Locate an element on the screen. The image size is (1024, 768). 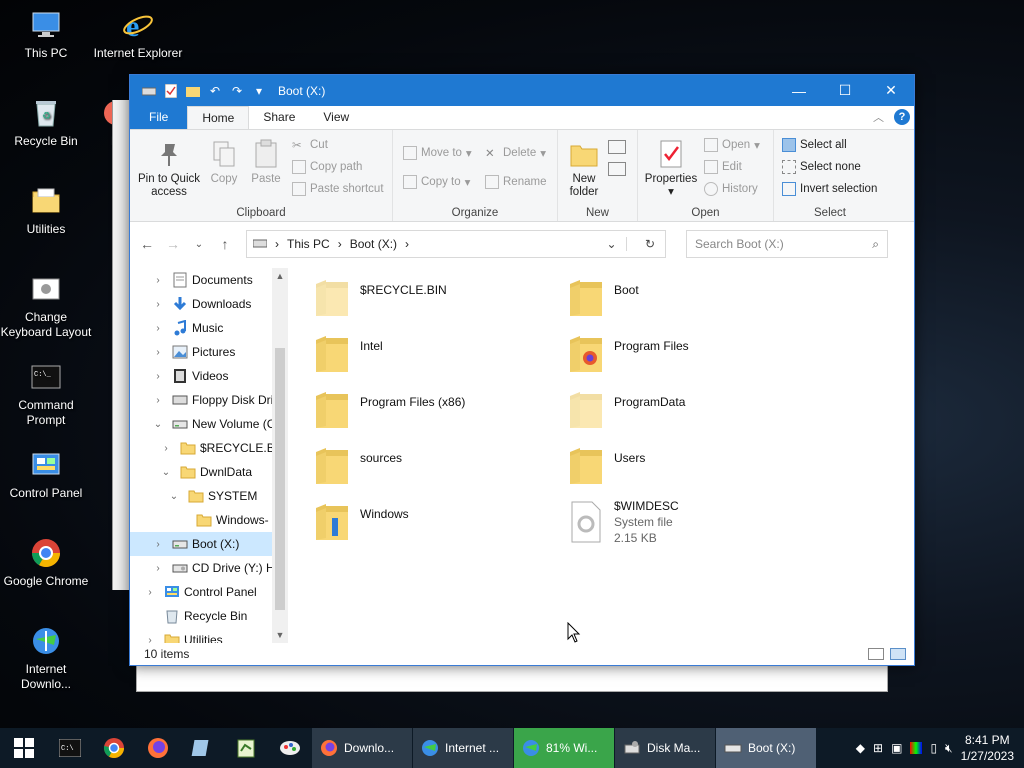
nav-item: ⌄ SYSTEM is located at coordinates (209, 496).